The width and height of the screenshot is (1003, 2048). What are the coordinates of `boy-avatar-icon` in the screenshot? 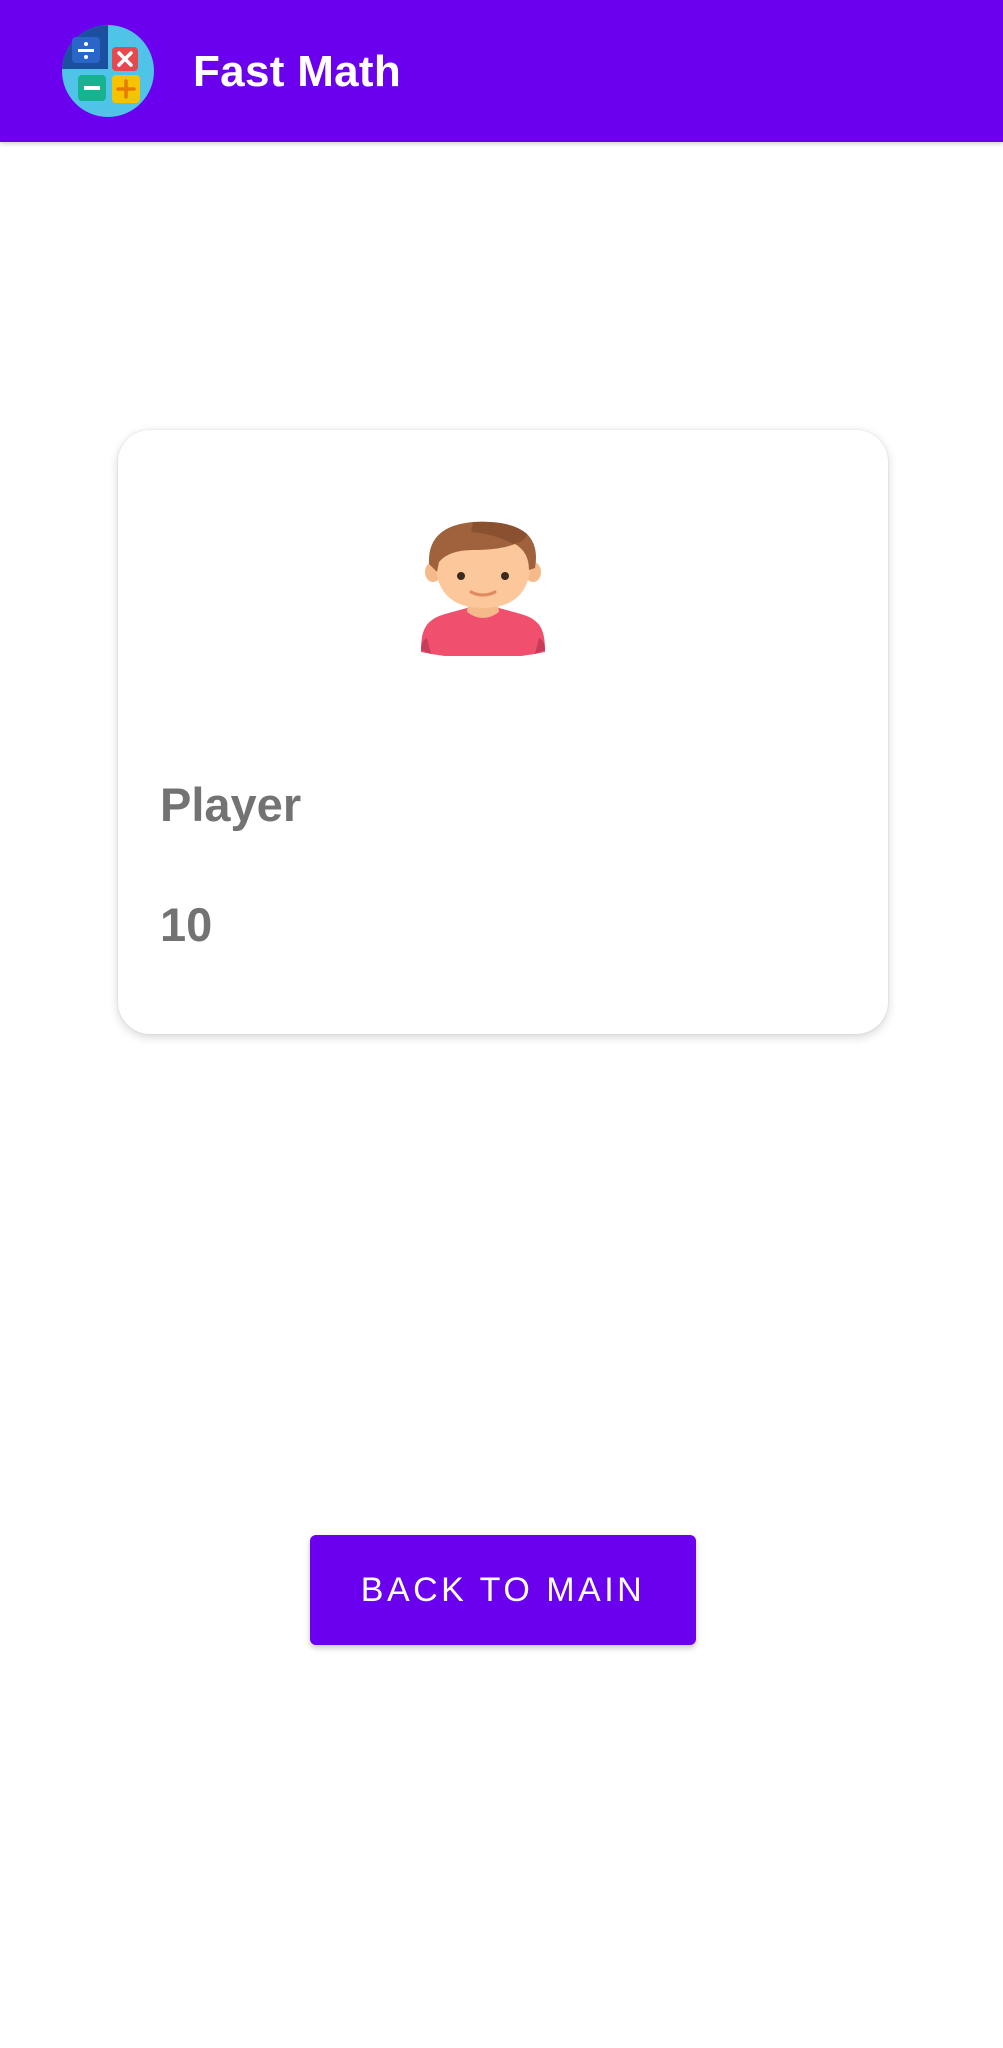 It's located at (483, 588).